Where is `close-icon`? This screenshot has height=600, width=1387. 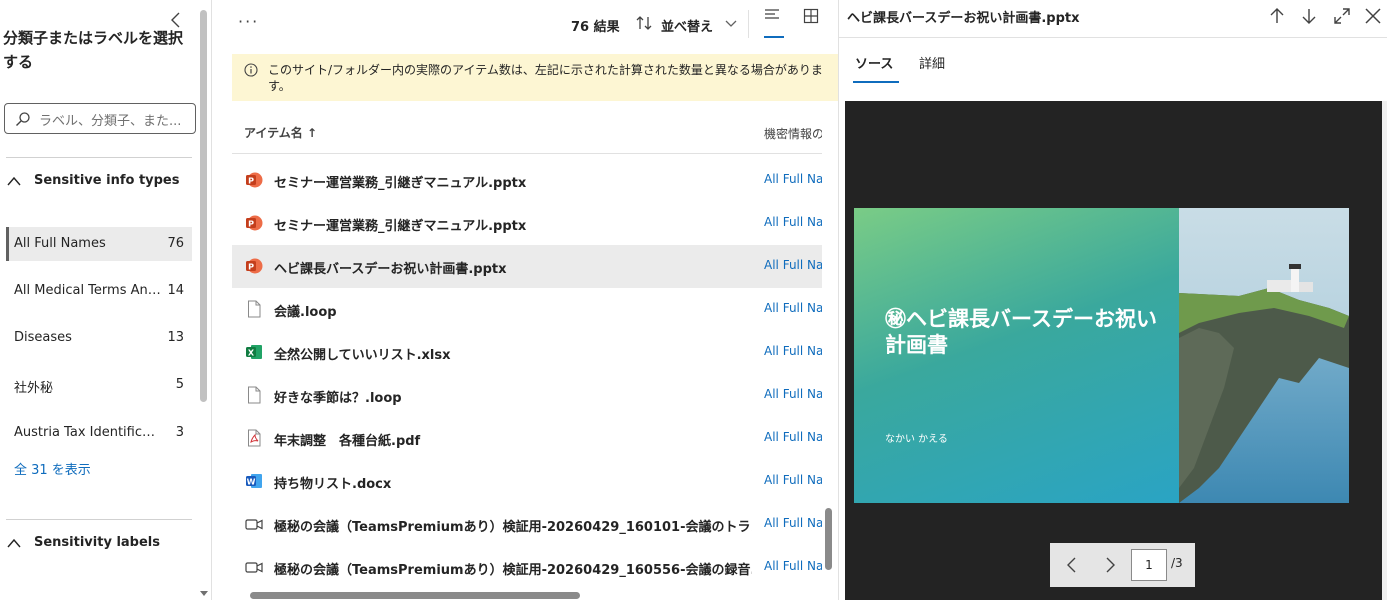
close-icon is located at coordinates (1373, 16).